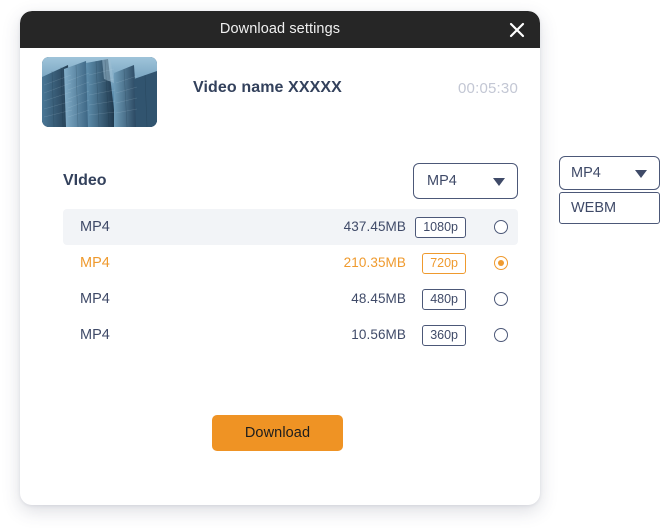  What do you see at coordinates (277, 433) in the screenshot?
I see `download-button: Download` at bounding box center [277, 433].